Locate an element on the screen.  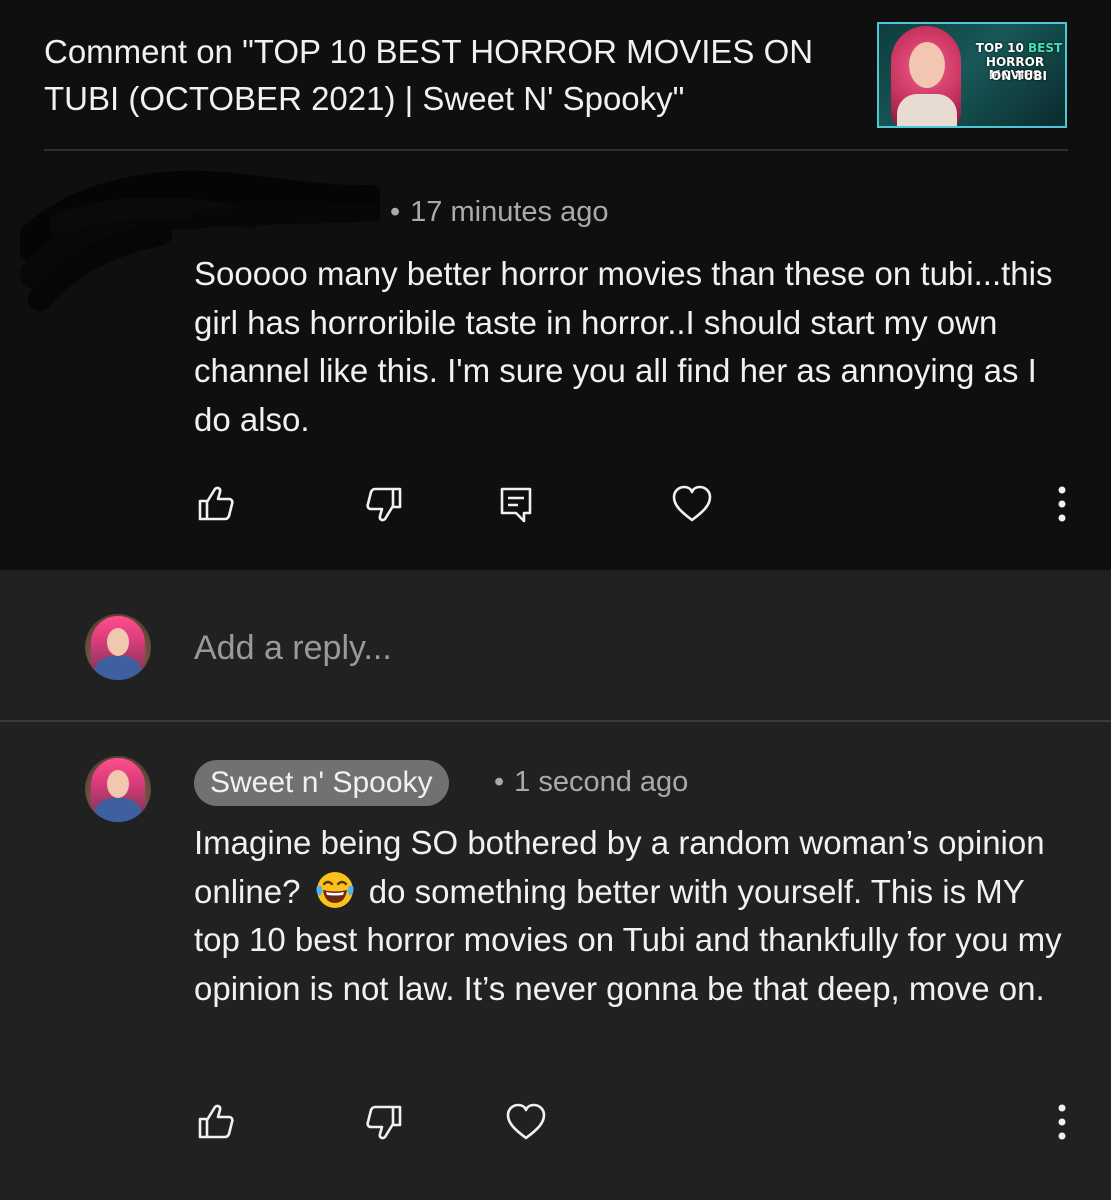
laughing-tears-emoji-icon is located at coordinates (335, 889).